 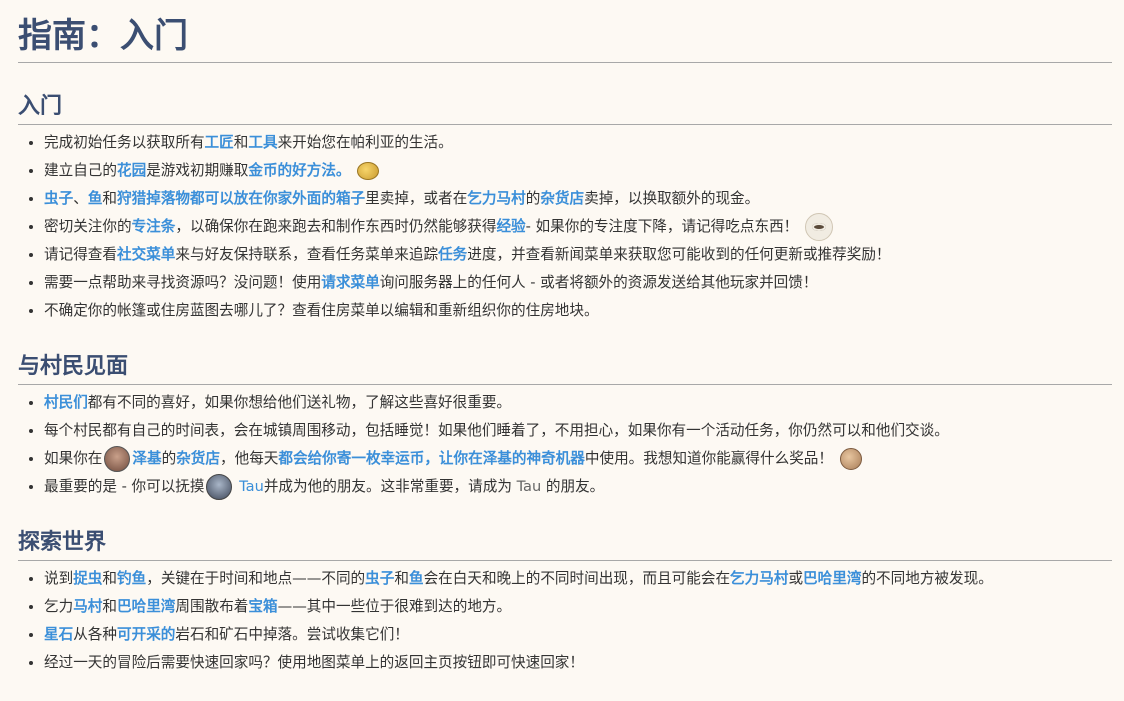 What do you see at coordinates (578, 143) in the screenshot?
I see `list-item: 完成初始任务以获取所有工匠和工具来开始您在帕利亚的生活。` at bounding box center [578, 143].